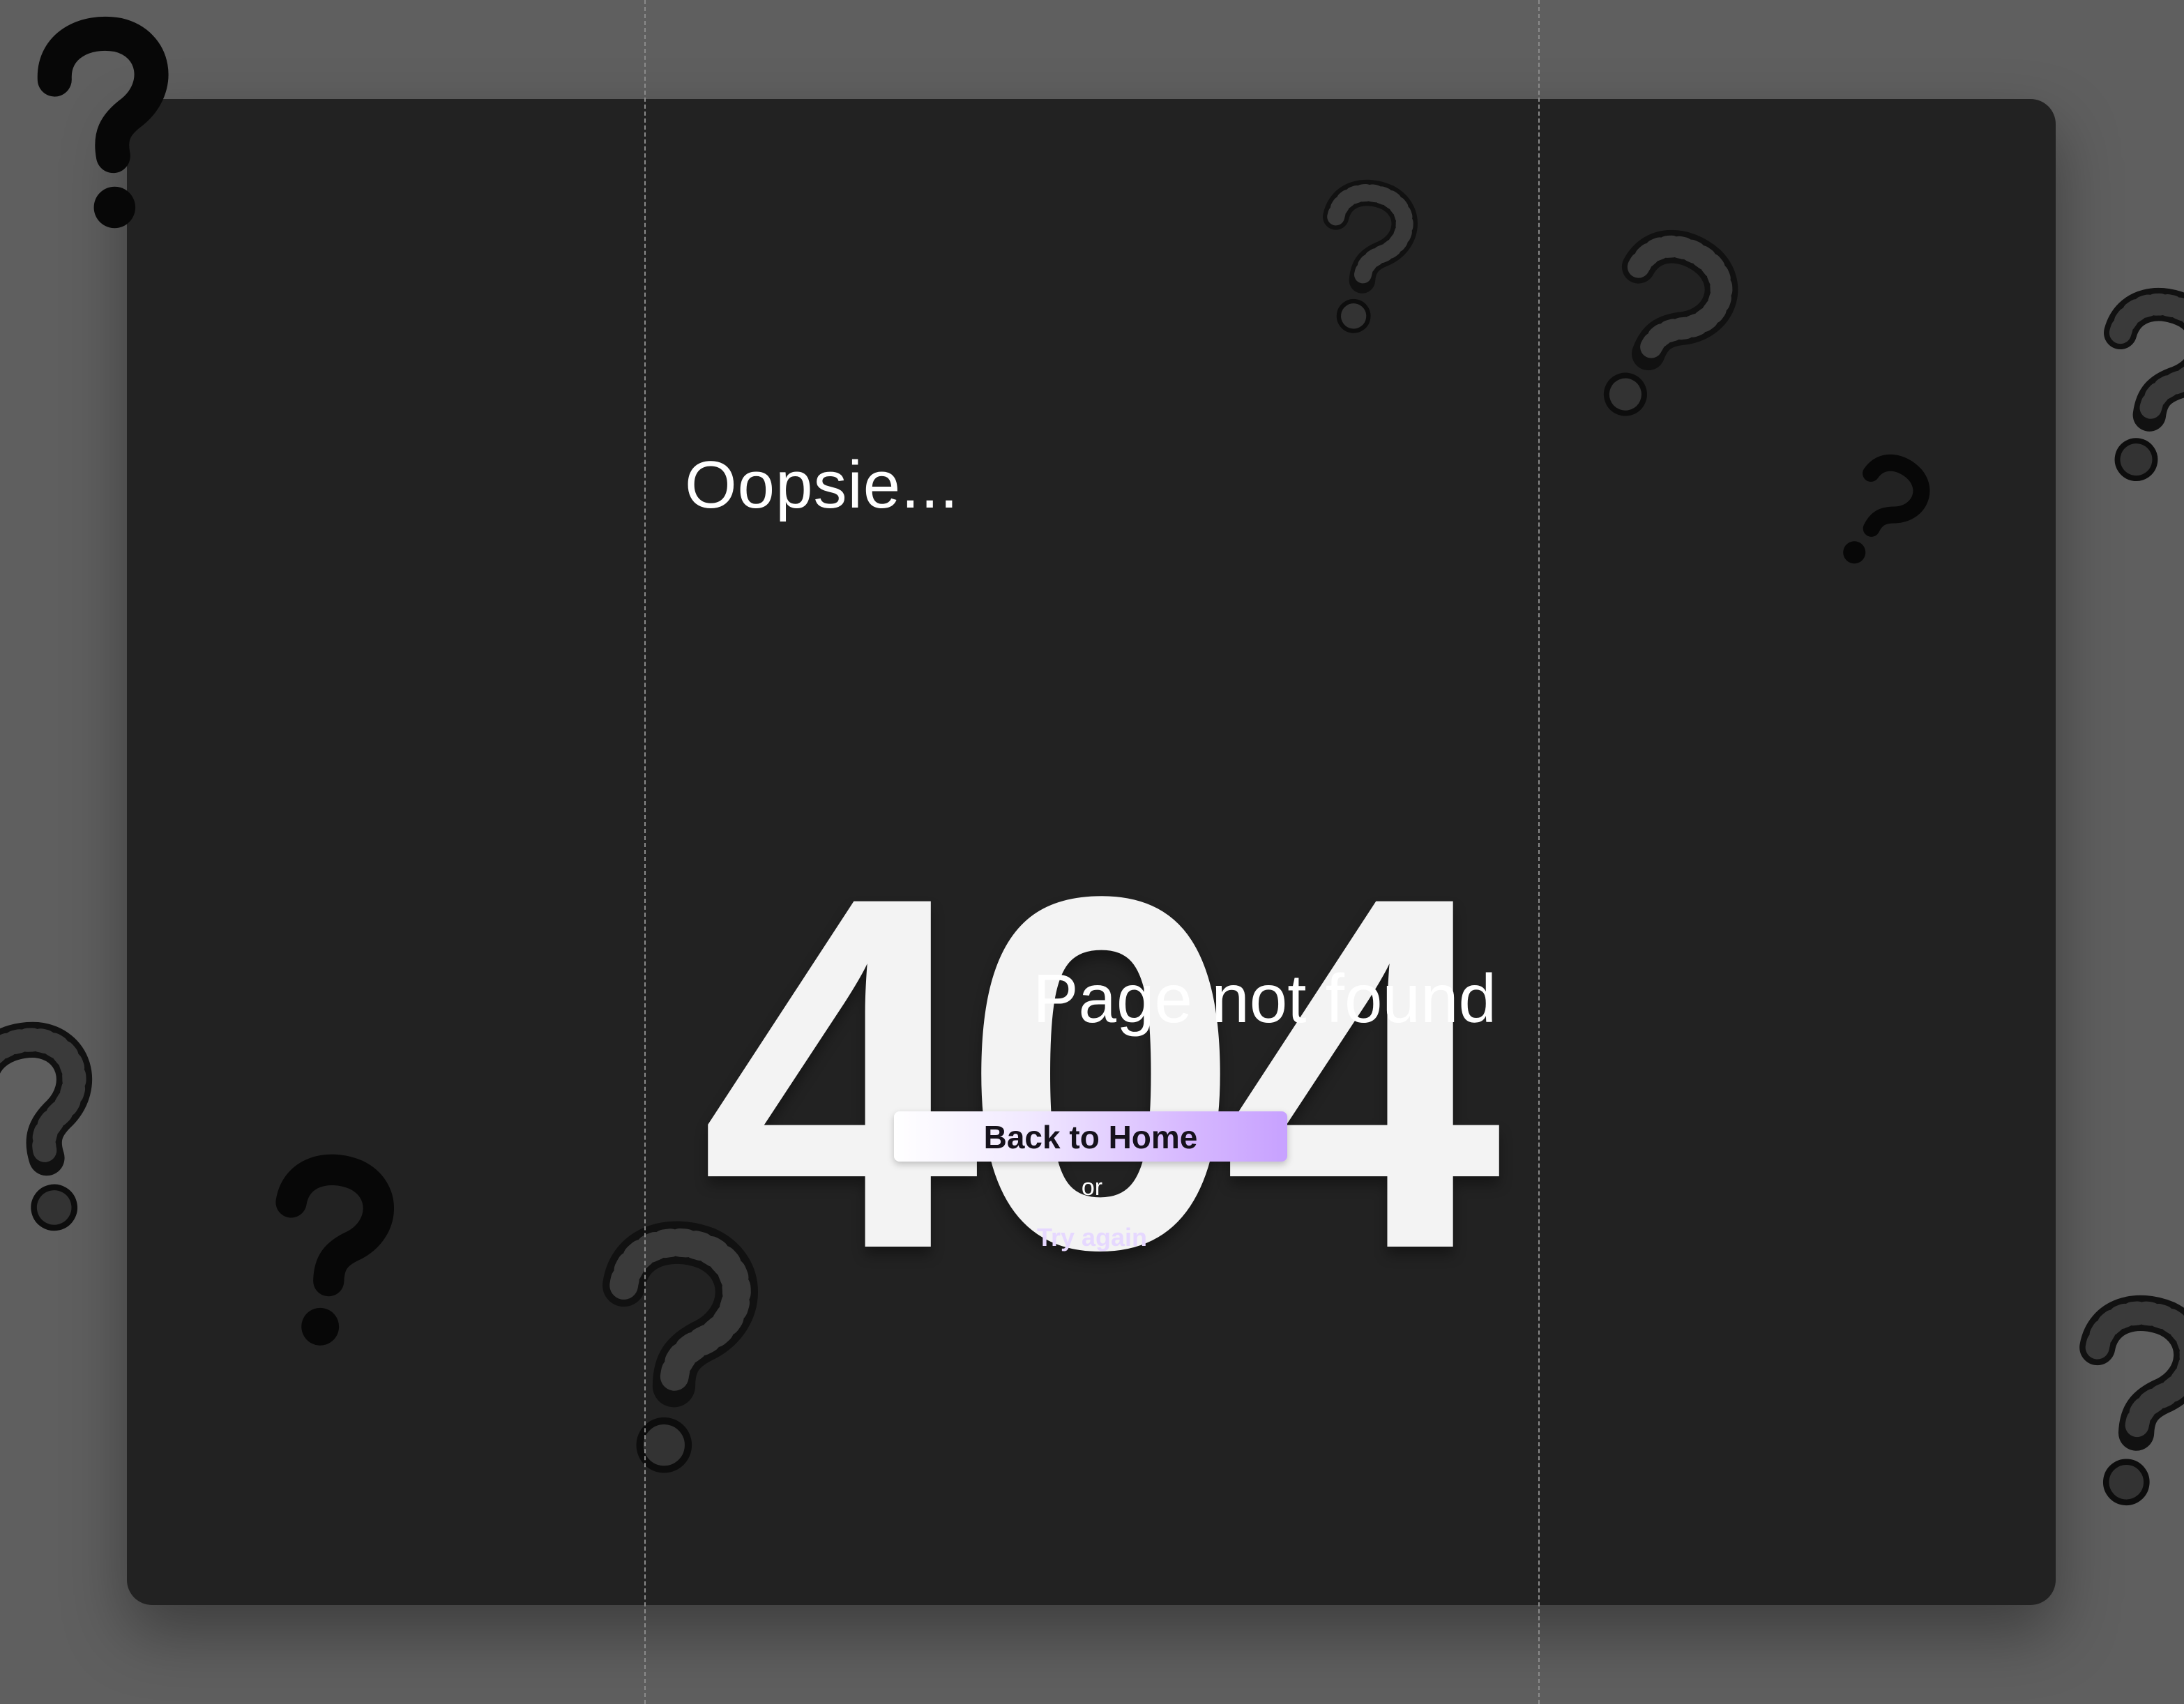 This screenshot has width=2184, height=1704. Describe the element at coordinates (1264, 998) in the screenshot. I see `error-message: Page not found` at that location.